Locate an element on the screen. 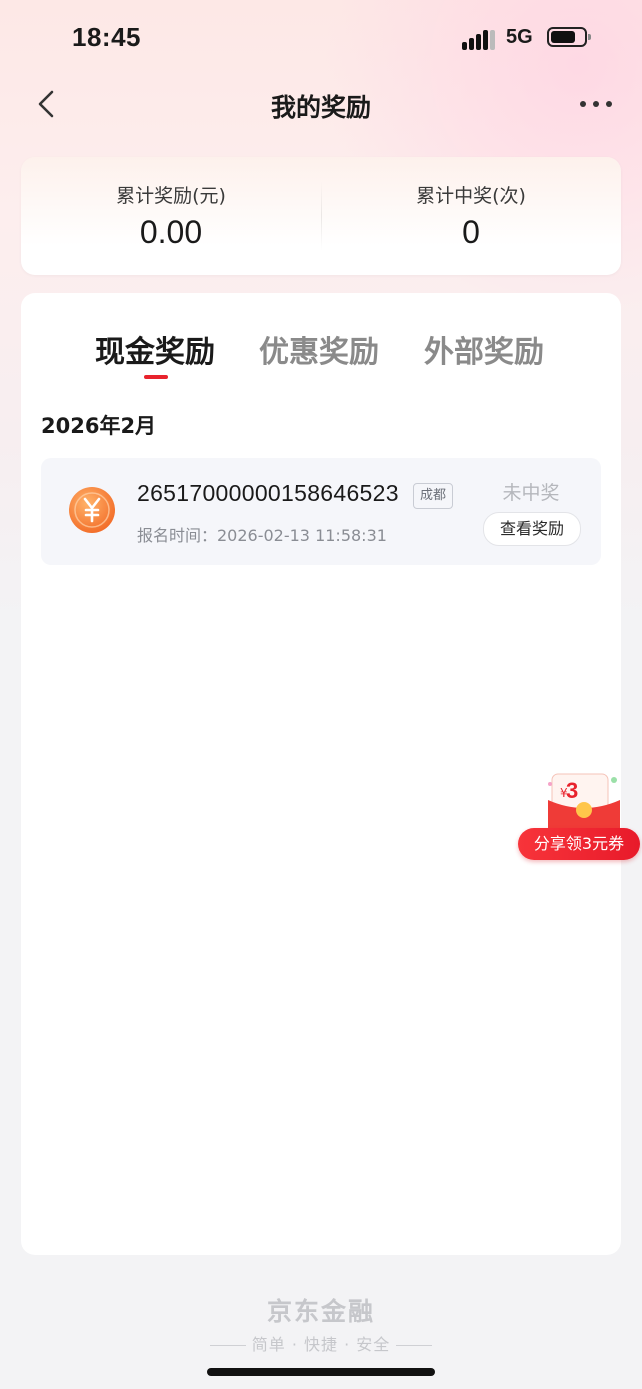 This screenshot has height=1389, width=642. home-indicator is located at coordinates (321, 1372).